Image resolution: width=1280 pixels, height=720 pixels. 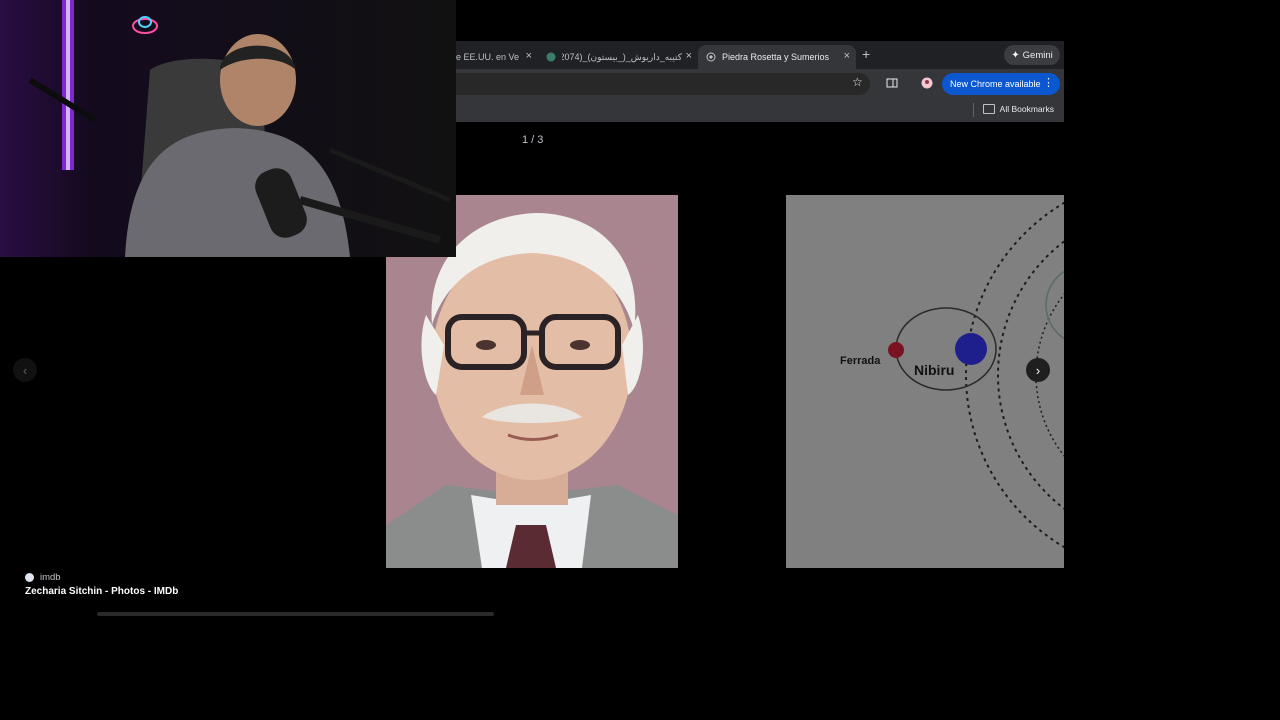 What do you see at coordinates (995, 84) in the screenshot?
I see `update-label: New Chrome available` at bounding box center [995, 84].